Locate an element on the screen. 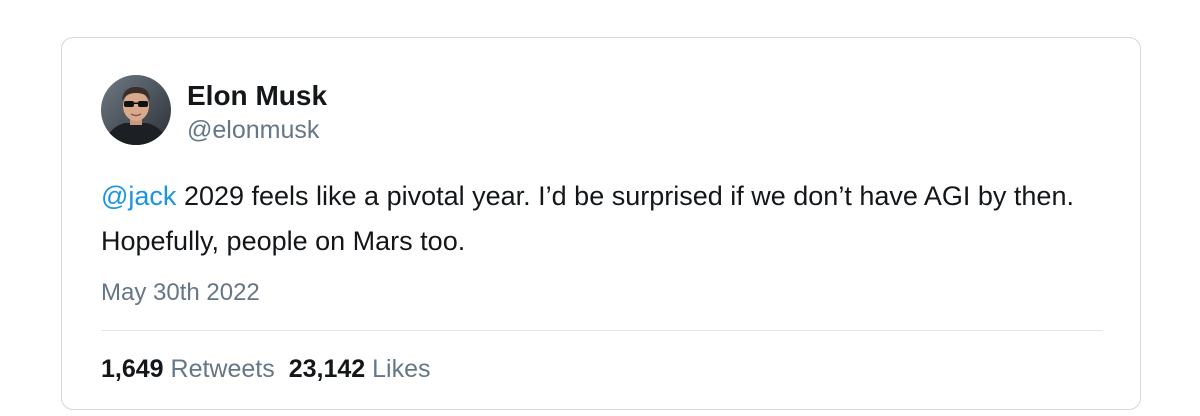 The height and width of the screenshot is (416, 1200). author-avatar is located at coordinates (136, 110).